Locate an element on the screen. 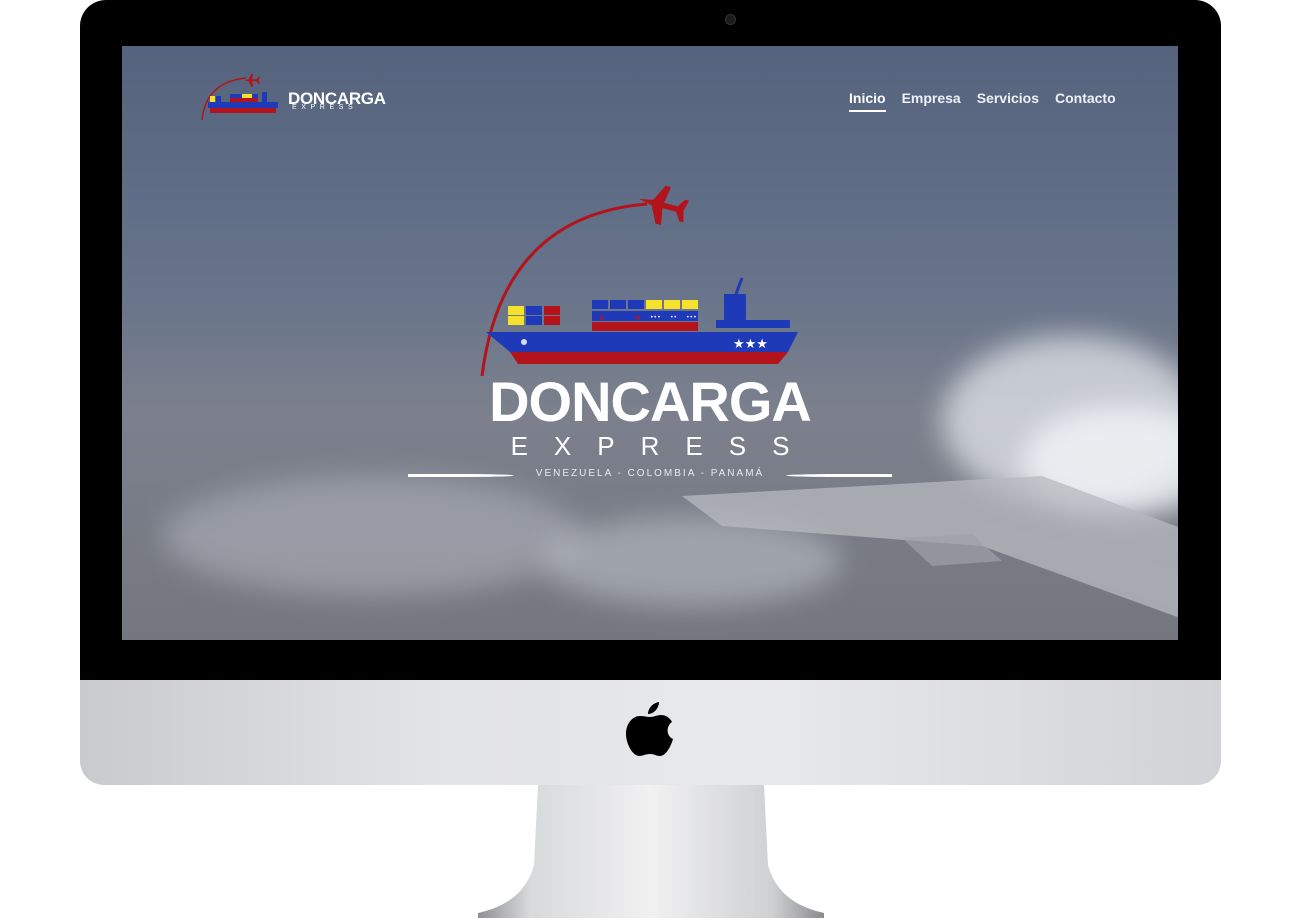 Image resolution: width=1300 pixels, height=922 pixels. main-nav: Inicio Empresa Servicios Contacto is located at coordinates (982, 101).